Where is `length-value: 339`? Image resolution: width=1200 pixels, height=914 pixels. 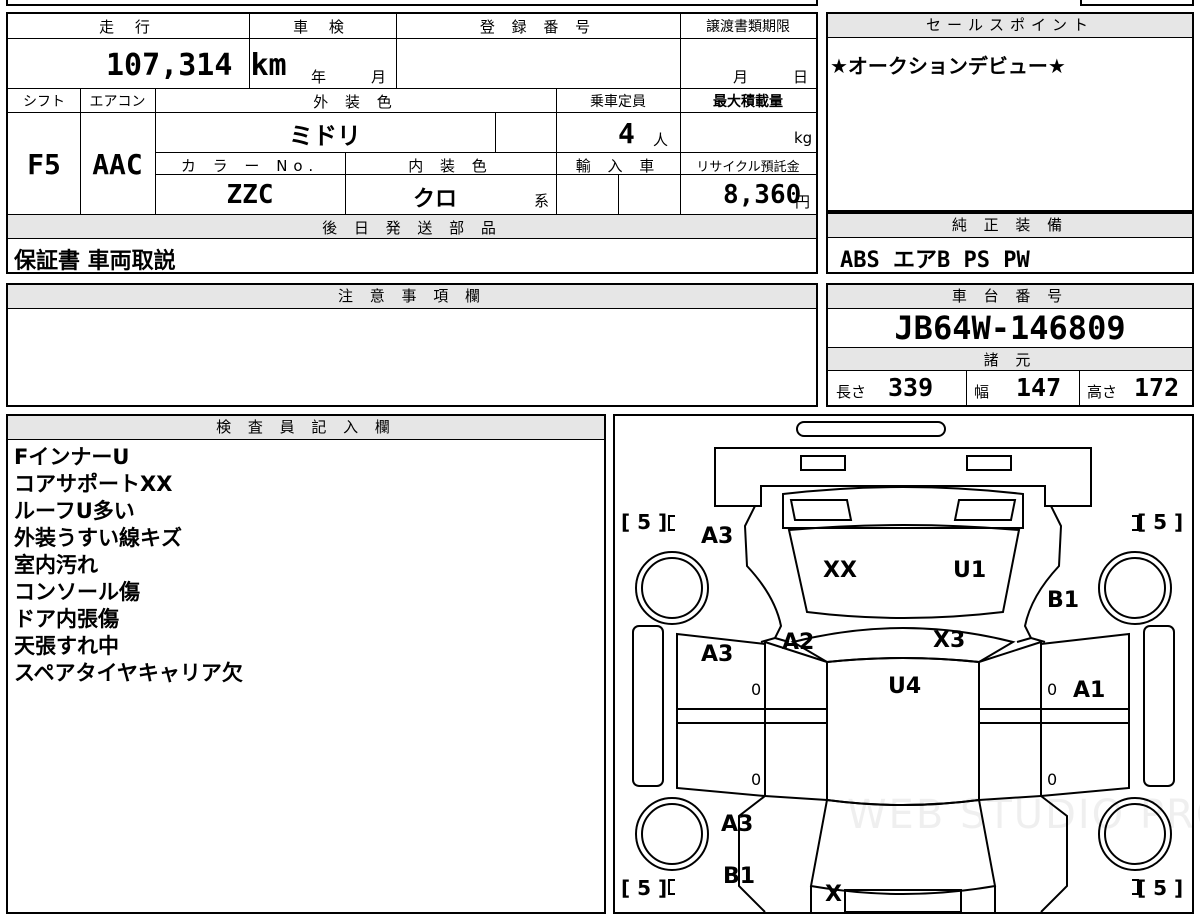
length-value: 339 is located at coordinates (911, 387).